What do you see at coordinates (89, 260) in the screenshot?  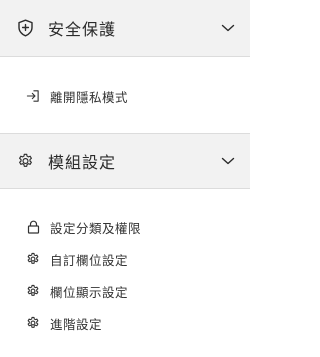 I see `menu-item-label: 自訂欄位設定` at bounding box center [89, 260].